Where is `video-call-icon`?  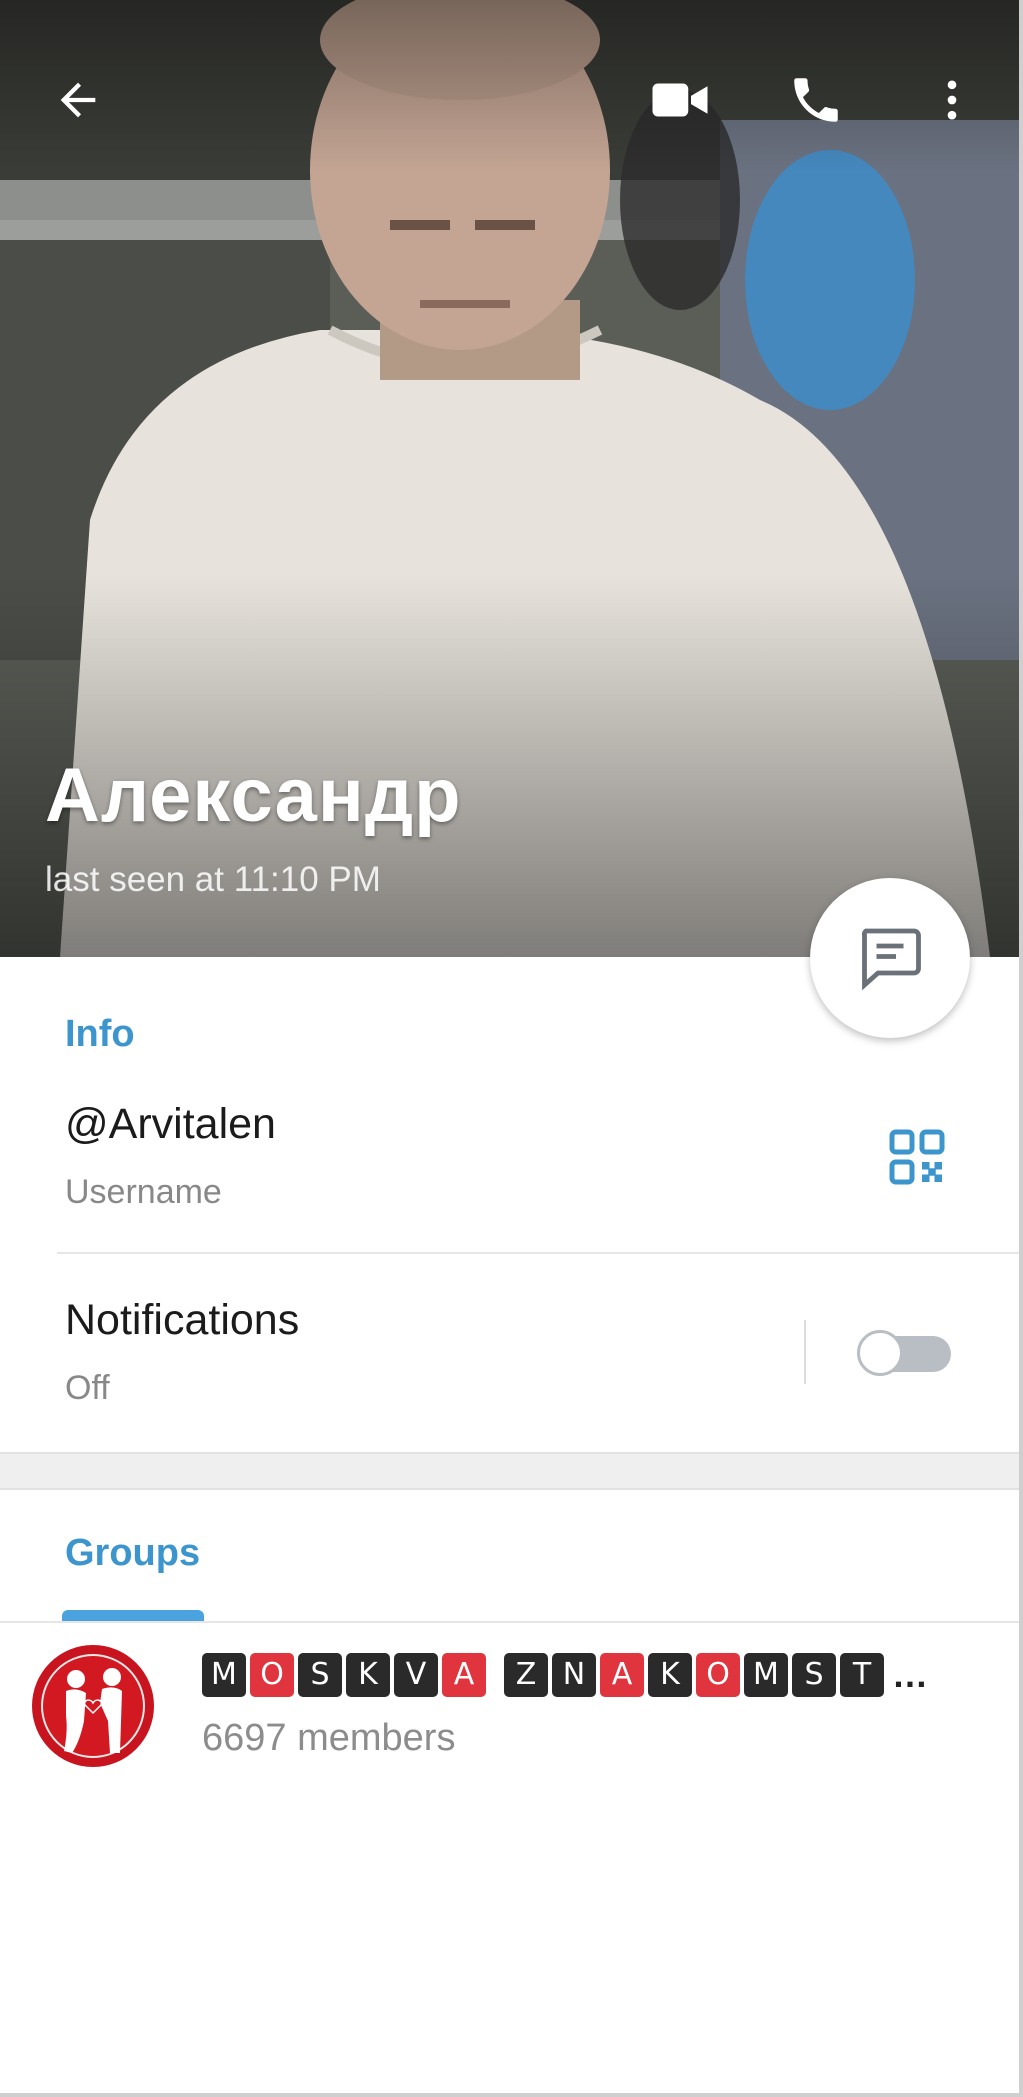
video-call-icon is located at coordinates (680, 100).